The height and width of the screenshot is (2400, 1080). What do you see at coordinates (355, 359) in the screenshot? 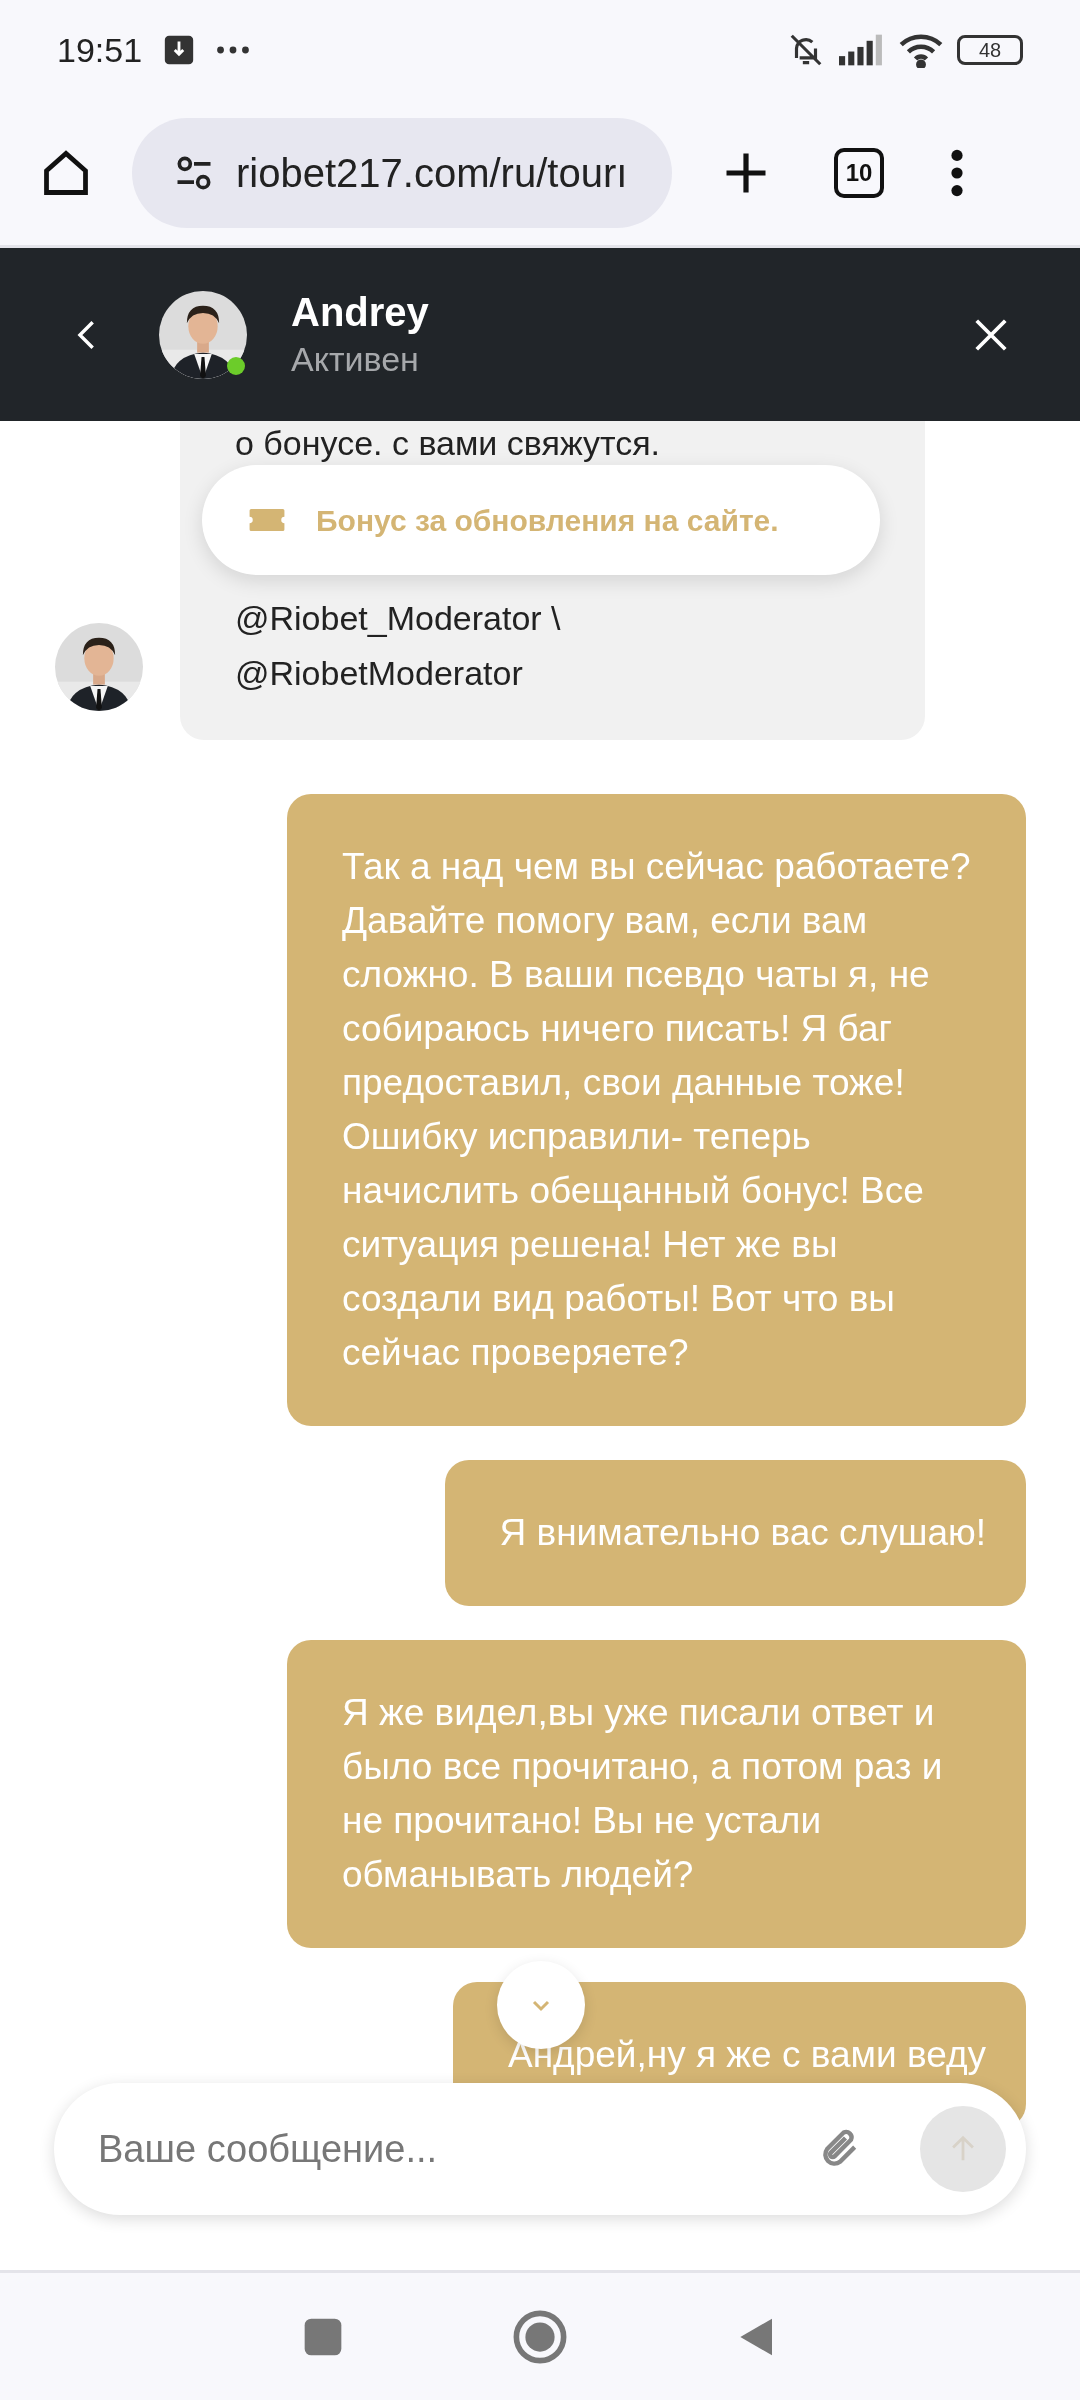
I see `agent-status: Активен` at bounding box center [355, 359].